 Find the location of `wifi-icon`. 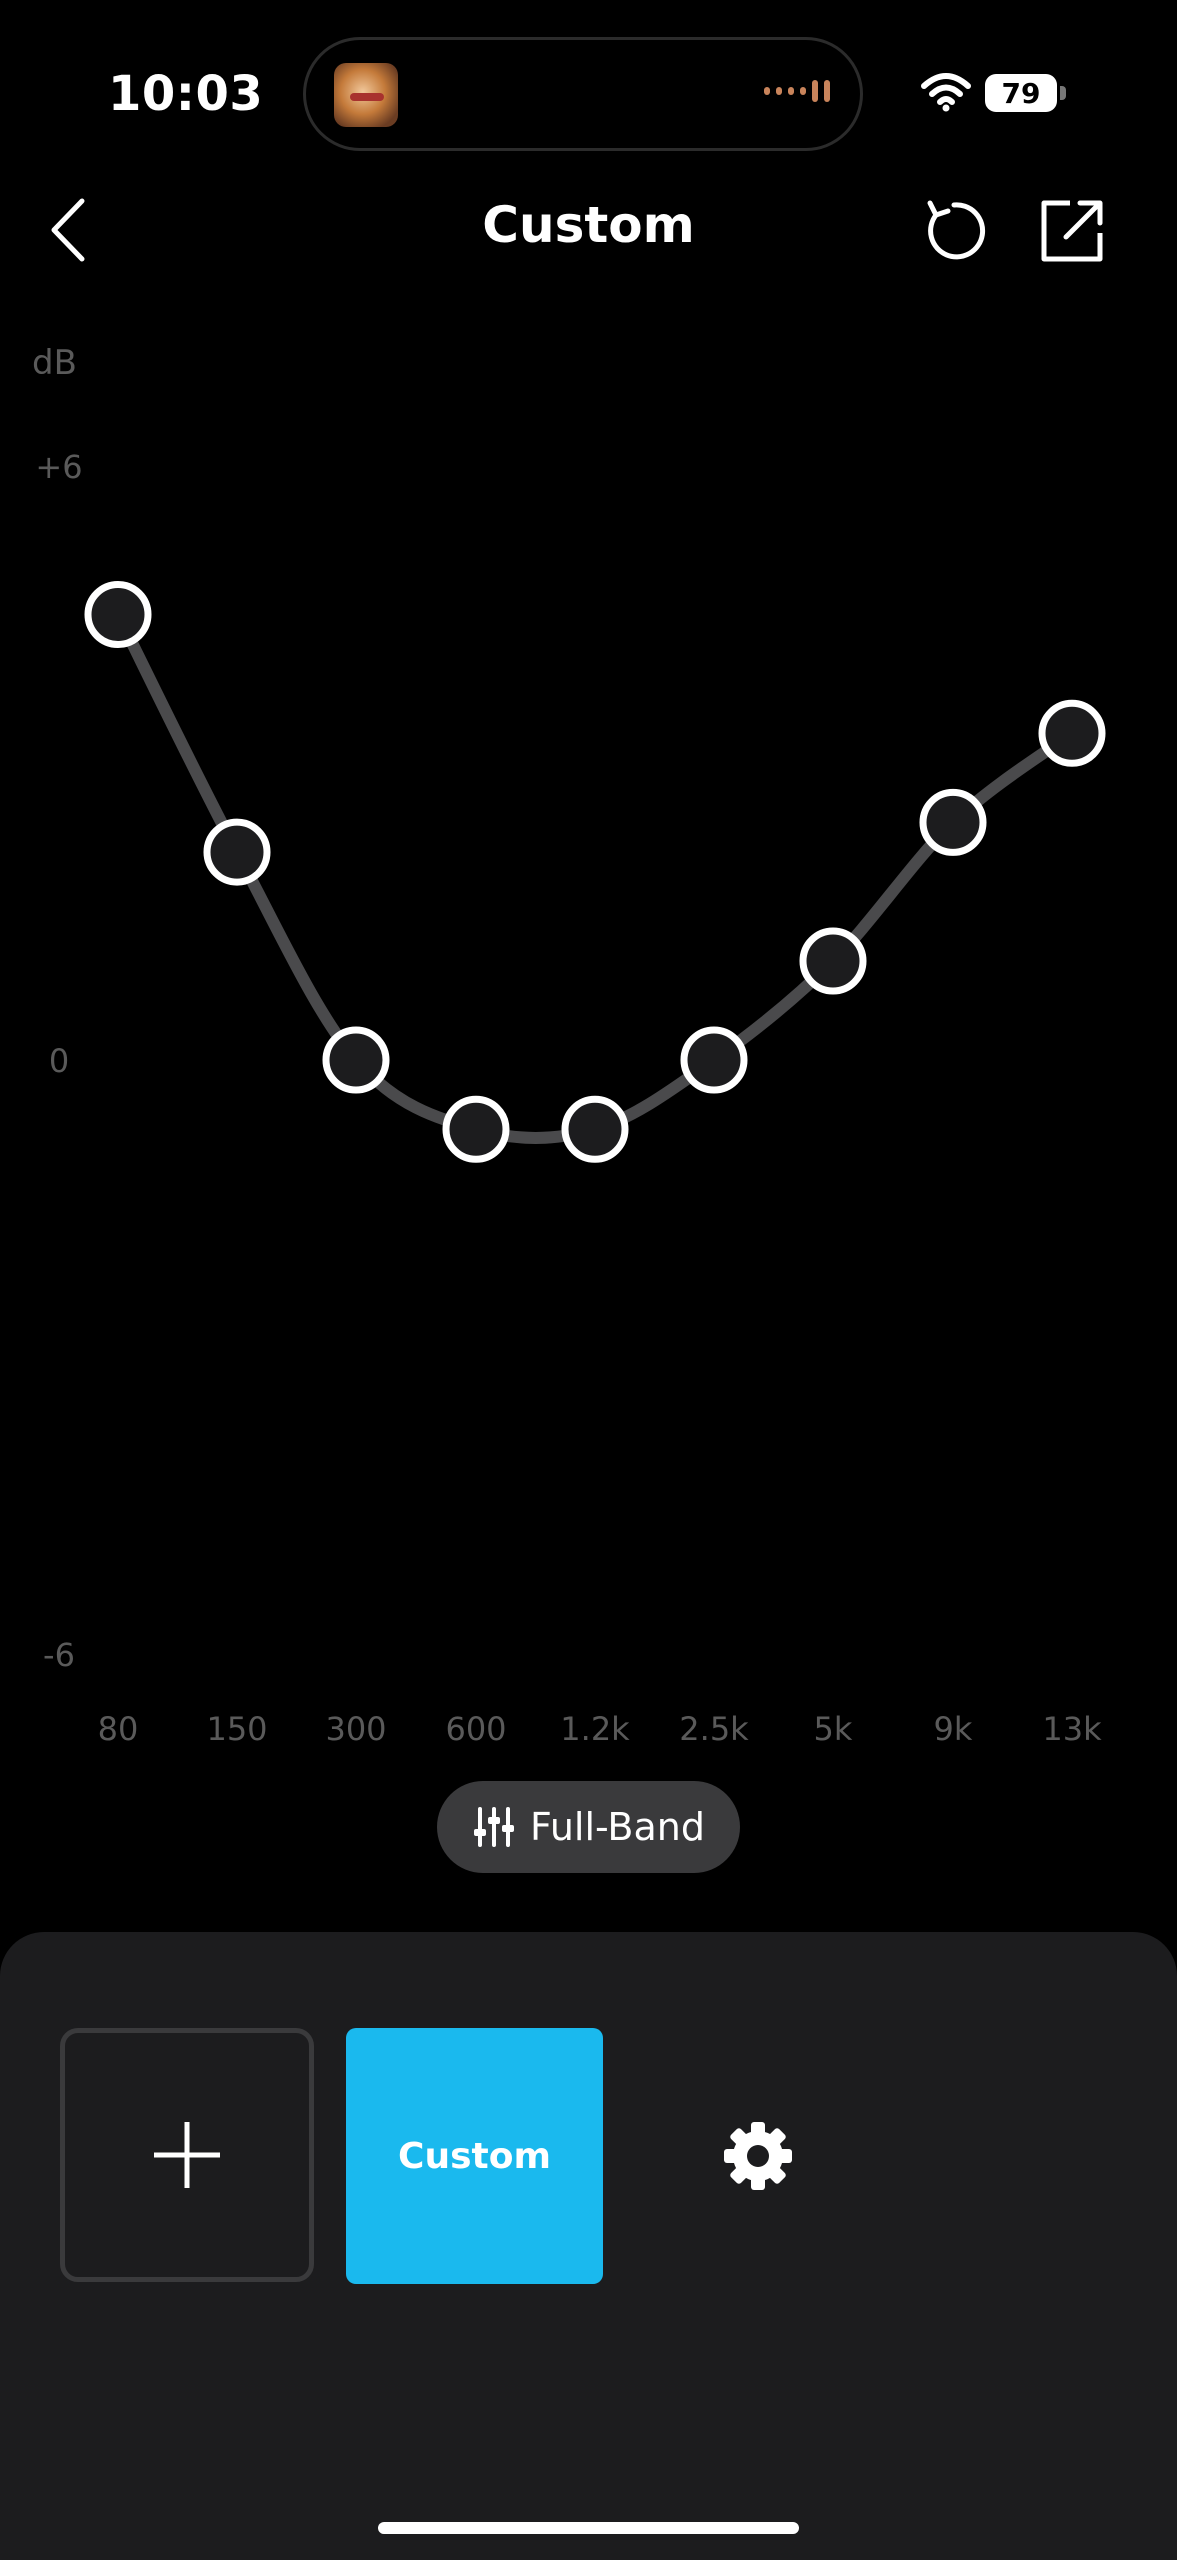

wifi-icon is located at coordinates (946, 92).